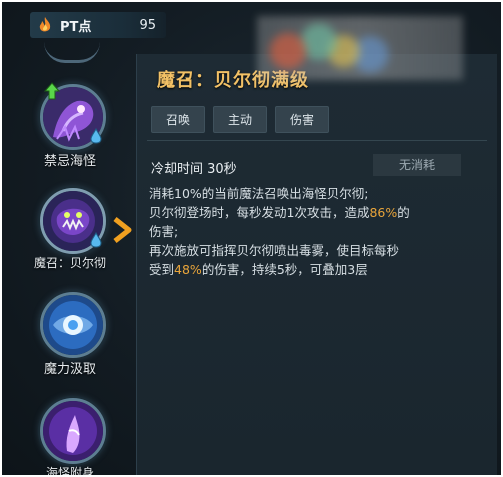 The width and height of the screenshot is (503, 477). Describe the element at coordinates (69, 263) in the screenshot. I see `skill-label: 魔召：贝尔彻` at that location.